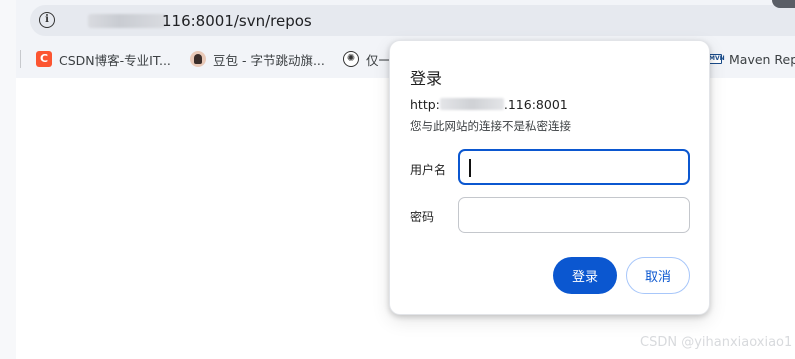  Describe the element at coordinates (412, 20) in the screenshot. I see `address-bar: i 116:8001/svn/repos` at that location.